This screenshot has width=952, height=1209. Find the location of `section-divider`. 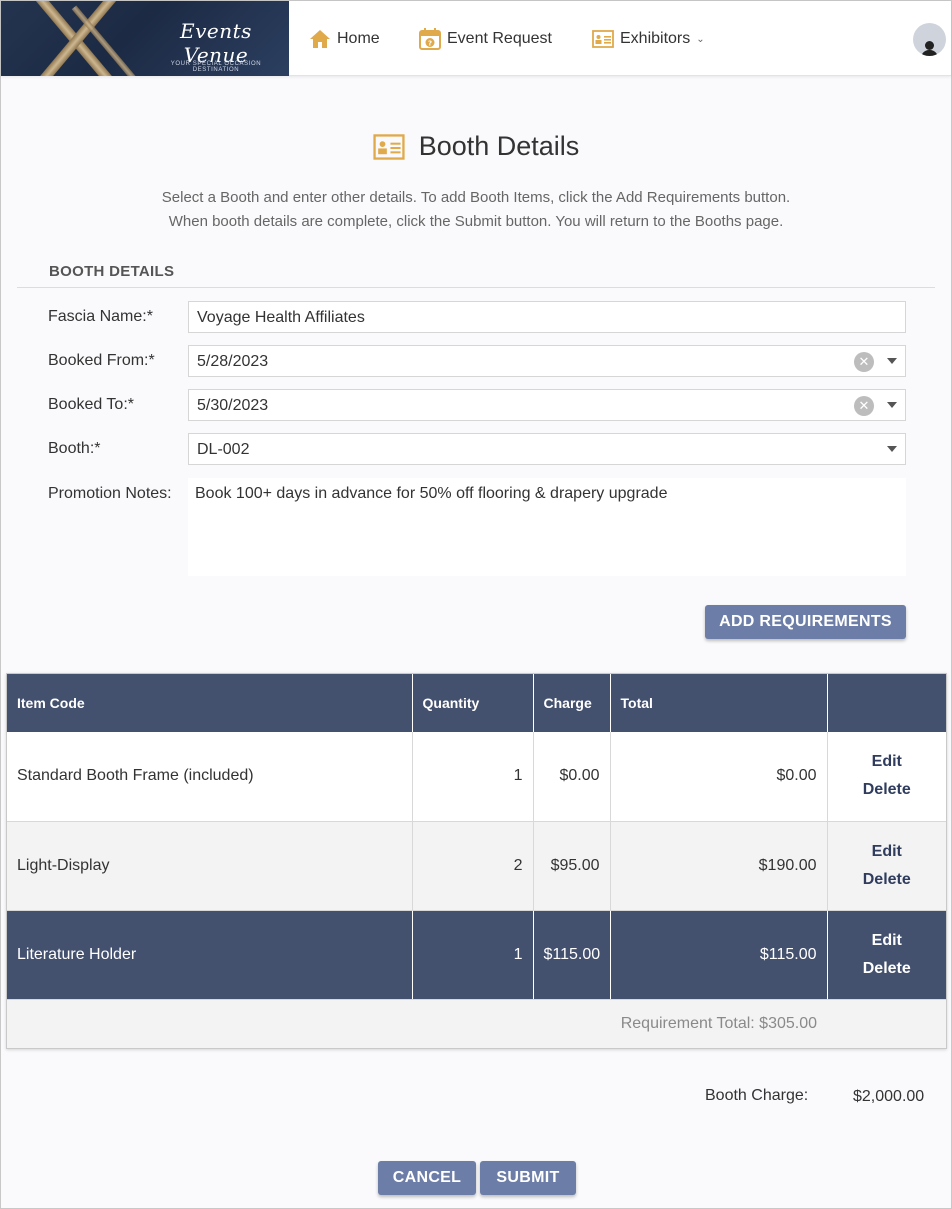

section-divider is located at coordinates (476, 287).